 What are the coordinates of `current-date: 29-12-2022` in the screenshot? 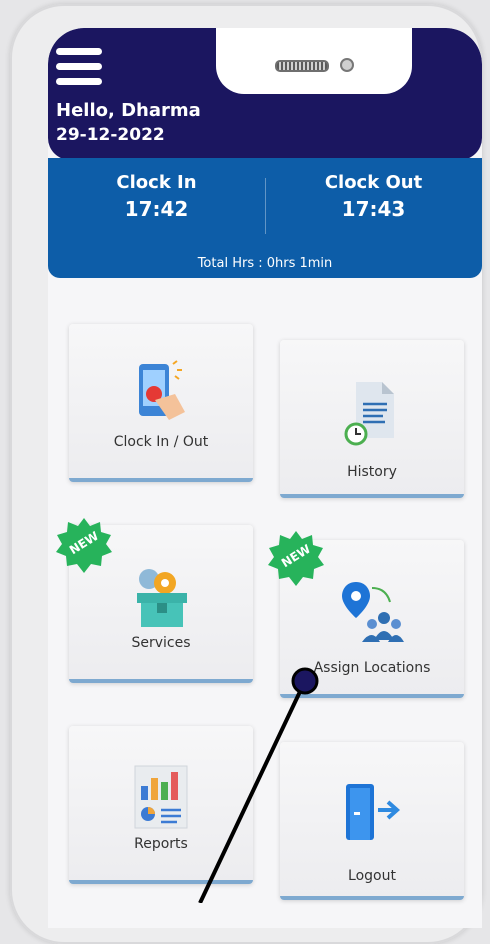 It's located at (110, 135).